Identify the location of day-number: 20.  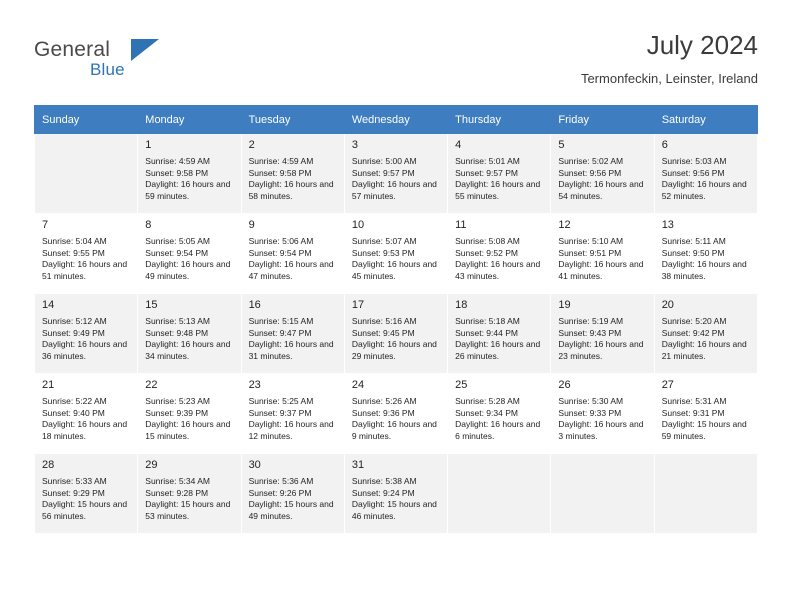
(667, 305).